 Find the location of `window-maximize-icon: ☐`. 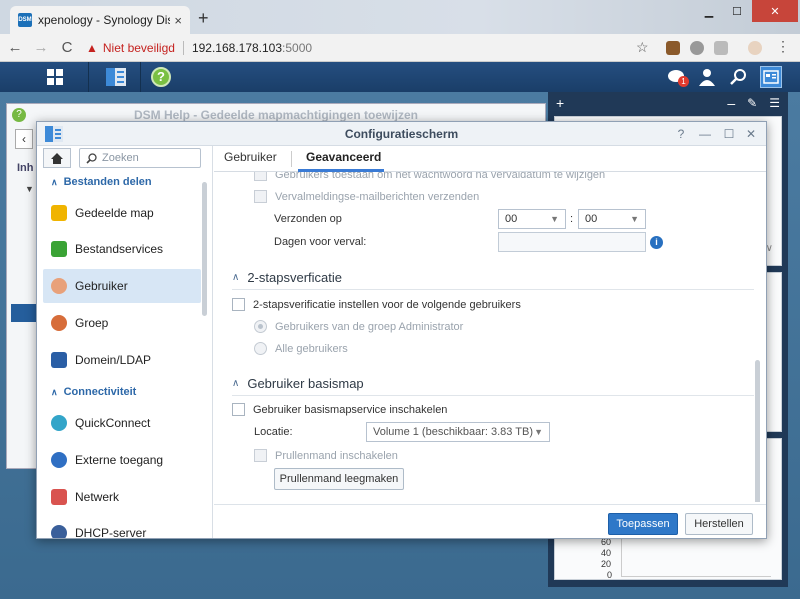

window-maximize-icon: ☐ is located at coordinates (737, 11).